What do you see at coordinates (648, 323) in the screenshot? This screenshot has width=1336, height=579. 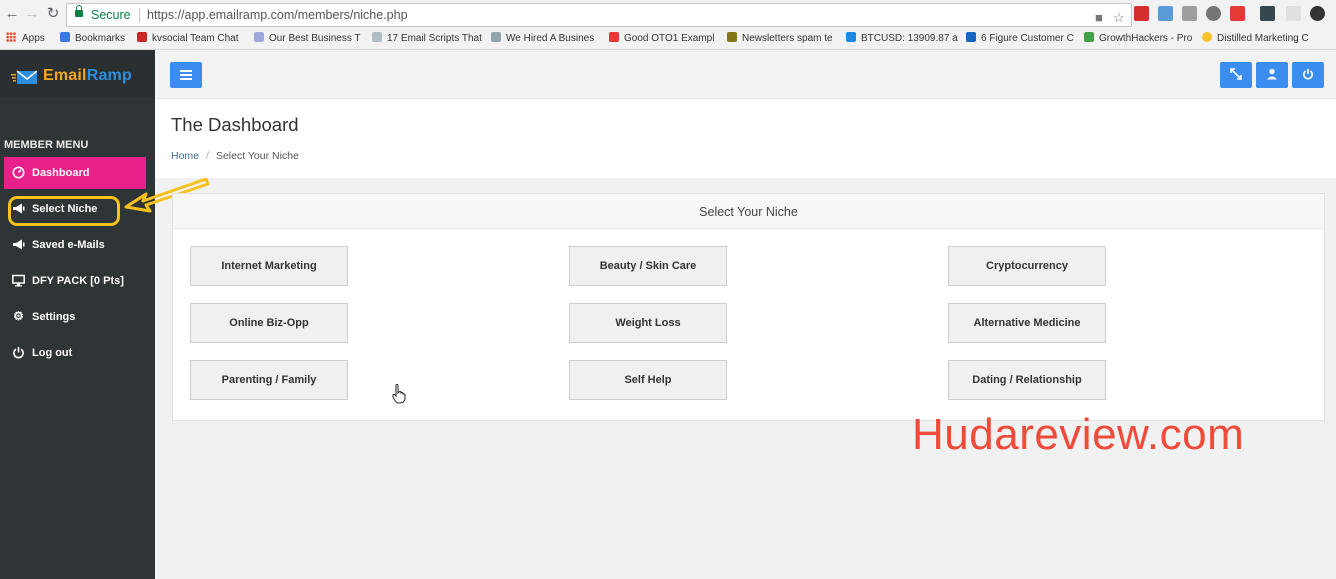 I see `niche-button-weight-loss: Weight Loss` at bounding box center [648, 323].